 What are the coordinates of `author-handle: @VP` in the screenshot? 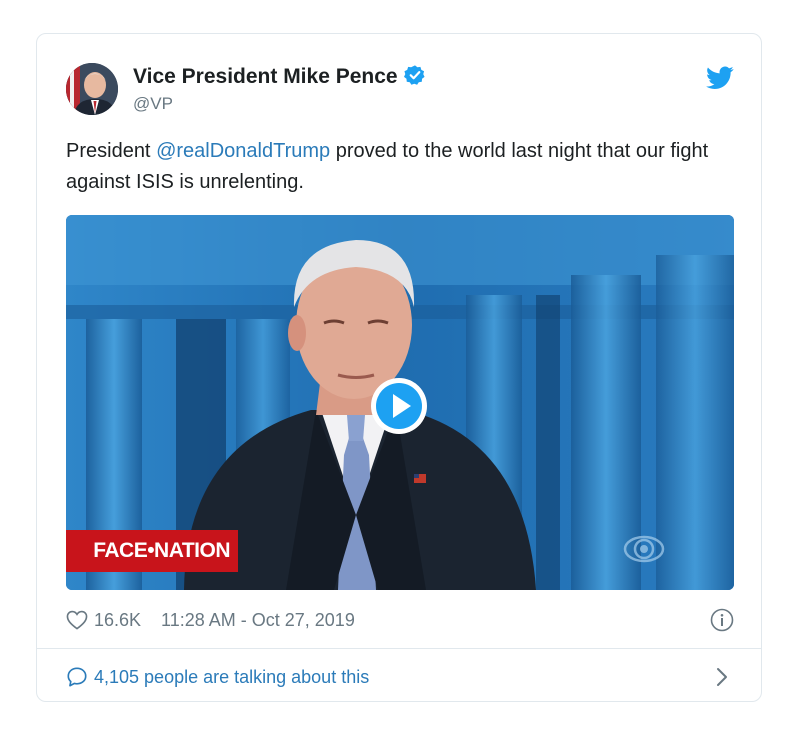 It's located at (153, 104).